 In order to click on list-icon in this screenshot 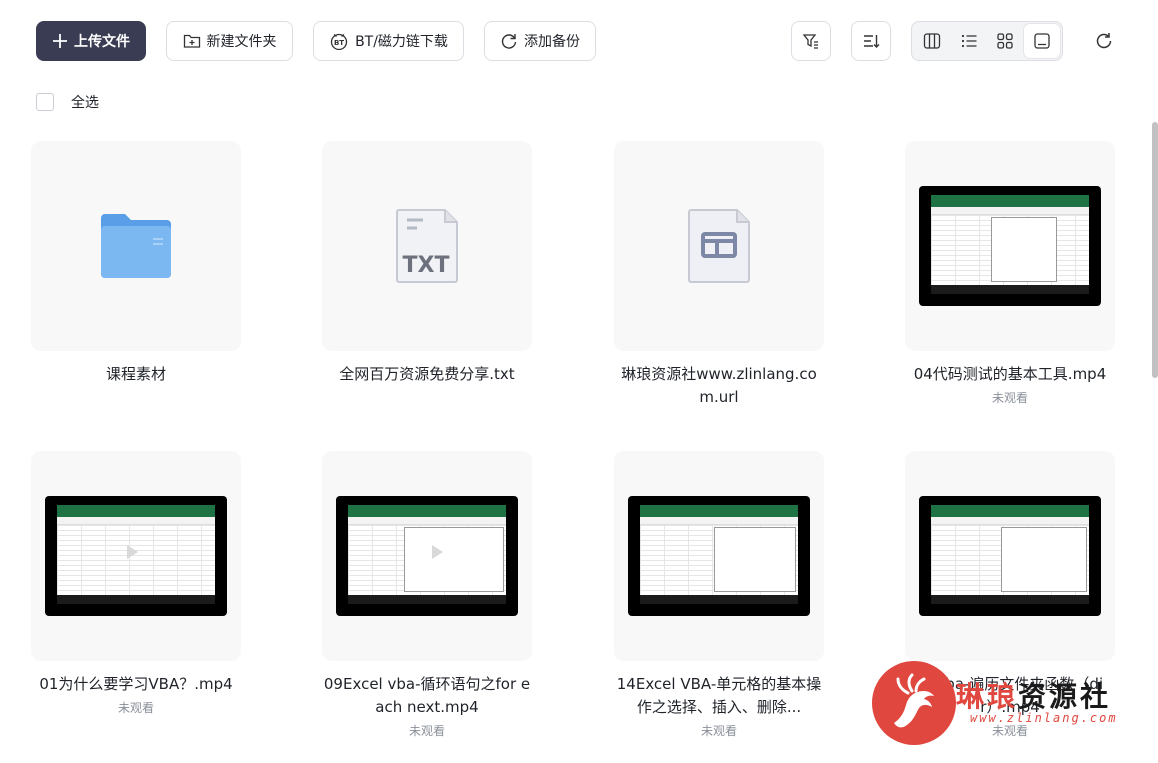, I will do `click(969, 41)`.